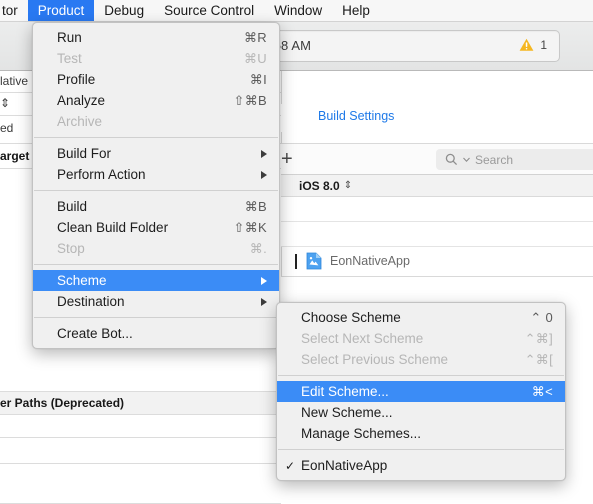 This screenshot has height=504, width=593. Describe the element at coordinates (451, 159) in the screenshot. I see `search-icon` at that location.